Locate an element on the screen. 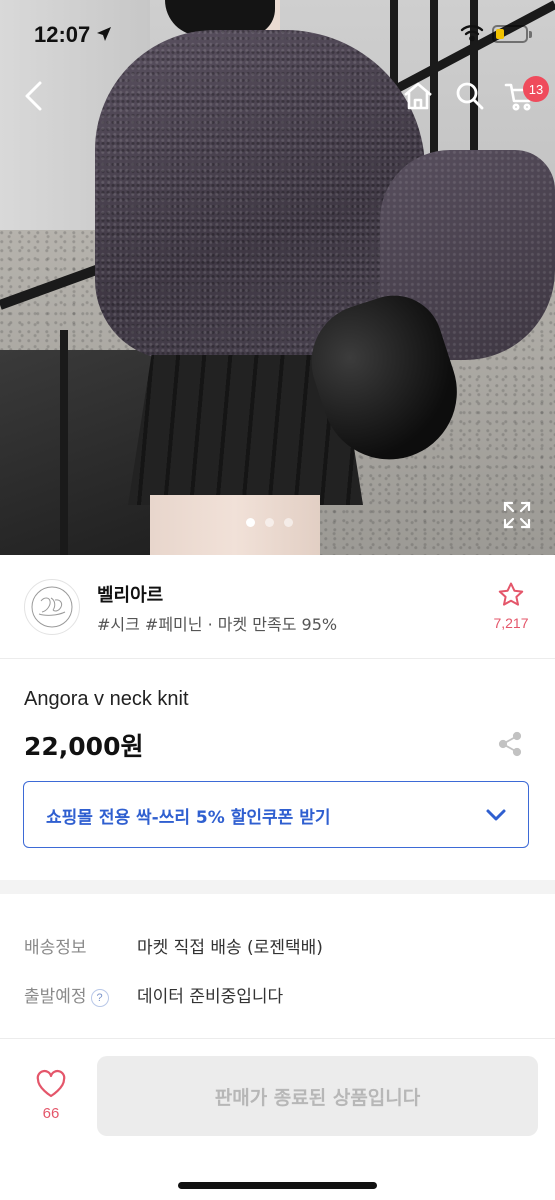 The width and height of the screenshot is (555, 1200). shop-info-row: 벨리아르 #시크 #페미닌 · 마켓 만족도 95% 7,217 is located at coordinates (277, 607).